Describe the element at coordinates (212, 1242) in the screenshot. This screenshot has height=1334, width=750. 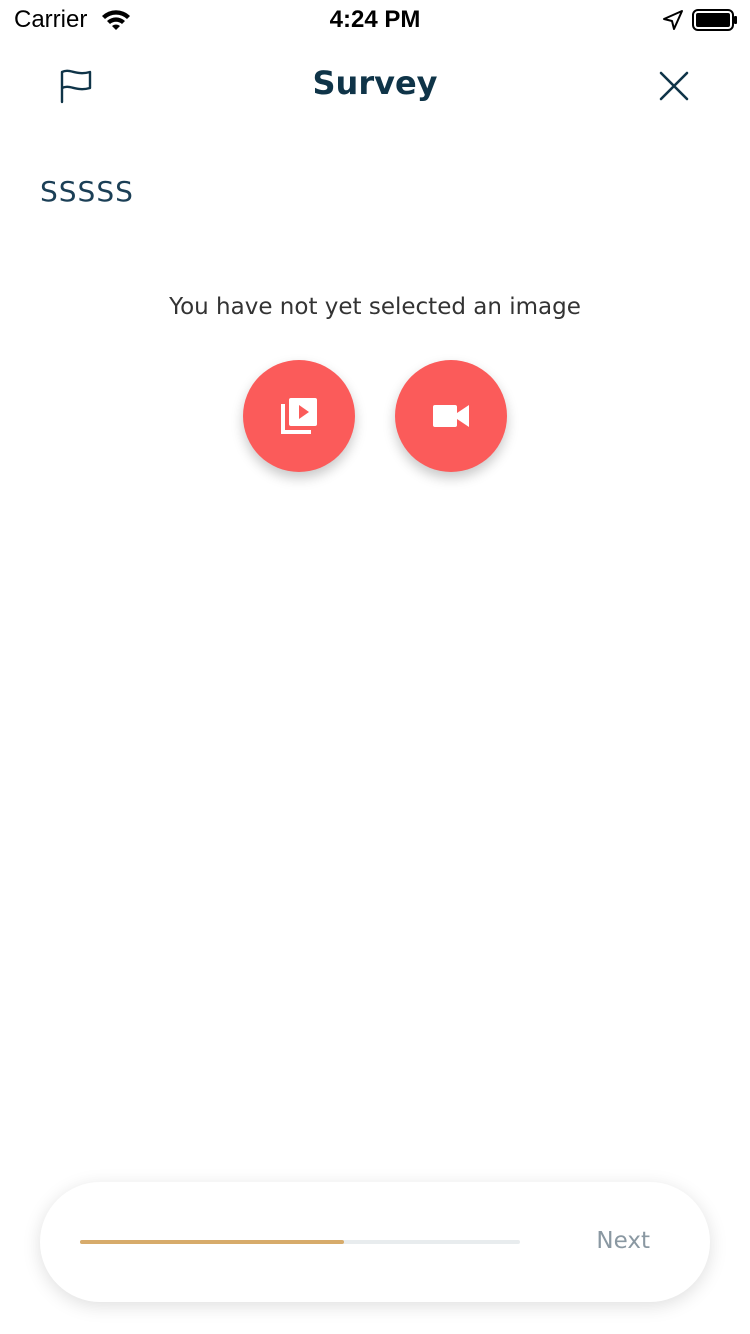
I see `survey-progress-fill` at that location.